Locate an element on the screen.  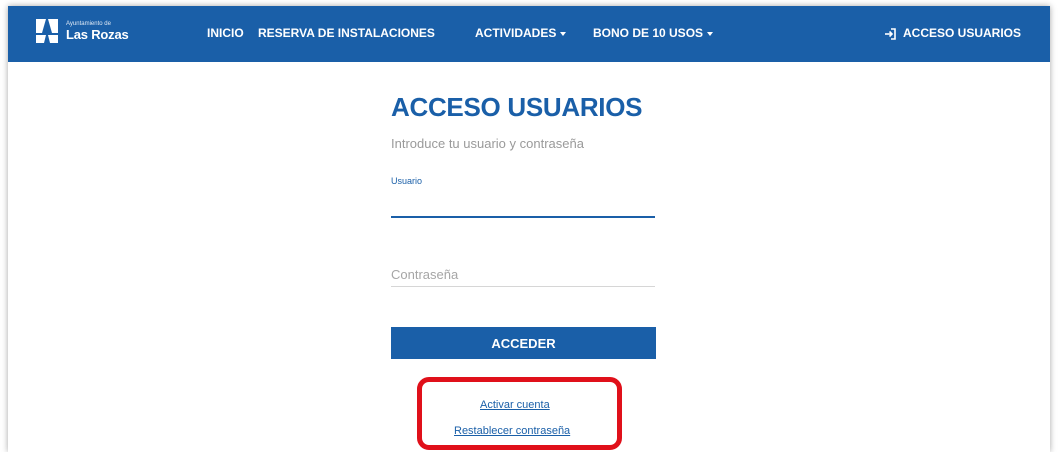
nav-item-label: BONO DE 10 USOS is located at coordinates (648, 33).